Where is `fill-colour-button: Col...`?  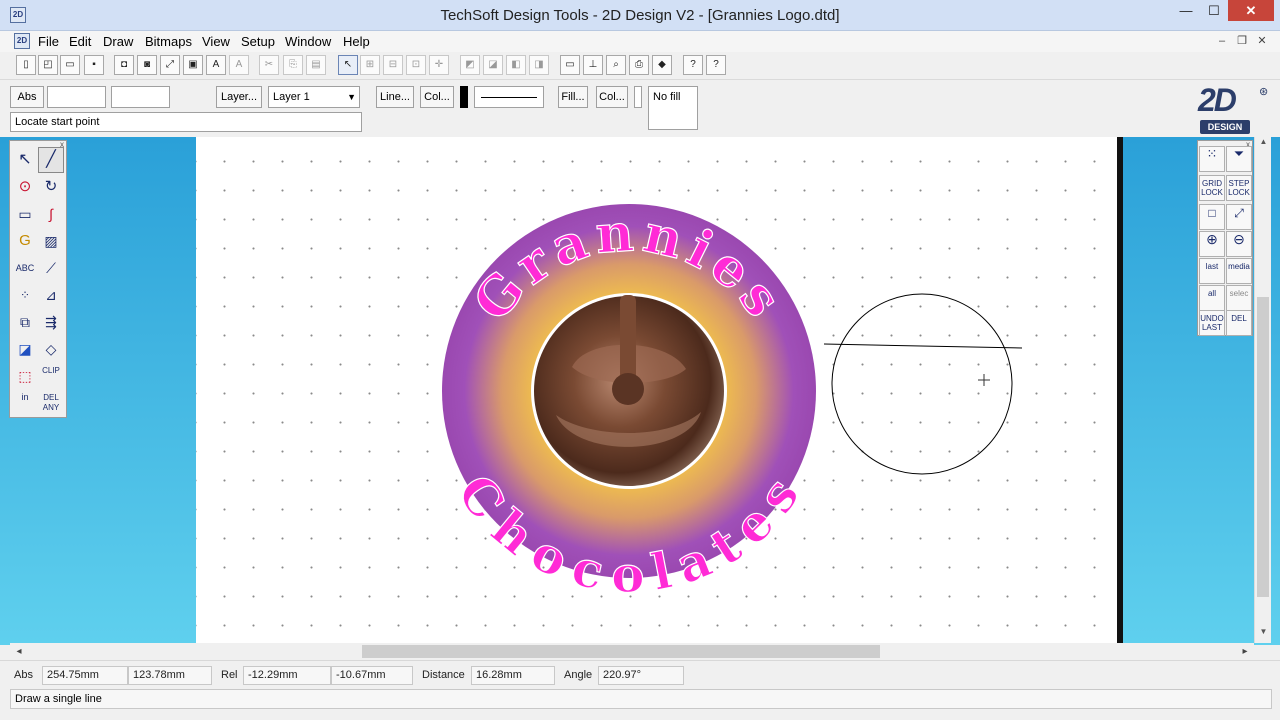
fill-colour-button: Col... is located at coordinates (612, 97).